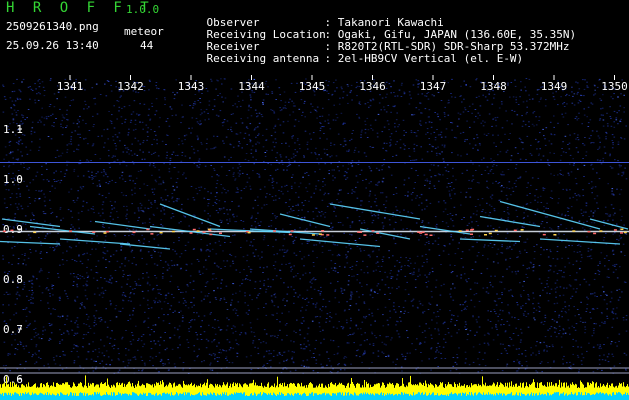 The height and width of the screenshot is (400, 629). I want to click on x-tick-label: 1350, so click(614, 86).